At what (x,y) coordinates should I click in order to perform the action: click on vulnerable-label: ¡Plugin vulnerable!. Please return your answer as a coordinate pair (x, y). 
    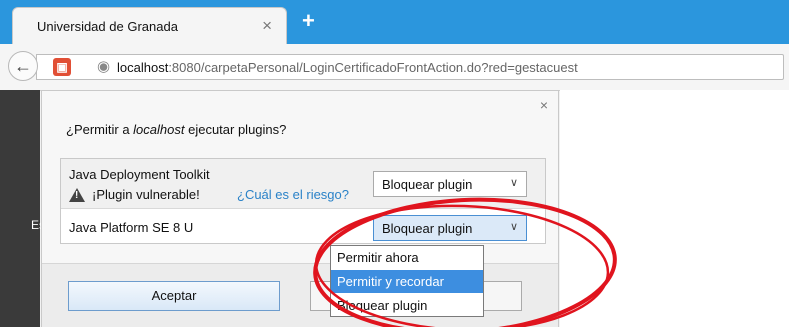
    Looking at the image, I should click on (146, 194).